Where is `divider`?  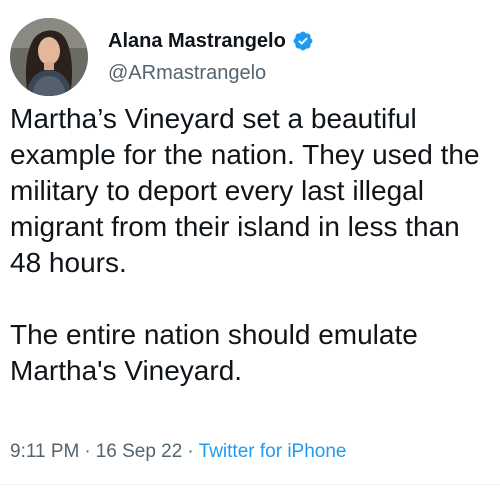
divider is located at coordinates (250, 484).